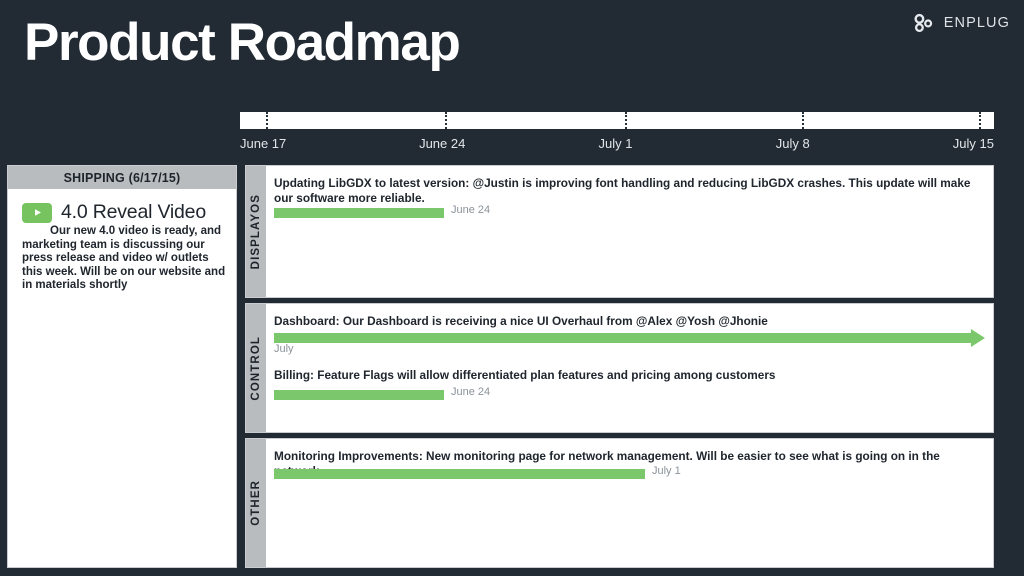 This screenshot has height=576, width=1024. Describe the element at coordinates (372, 183) in the screenshot. I see `task-lead: Updating LibGDX to latest version:` at that location.